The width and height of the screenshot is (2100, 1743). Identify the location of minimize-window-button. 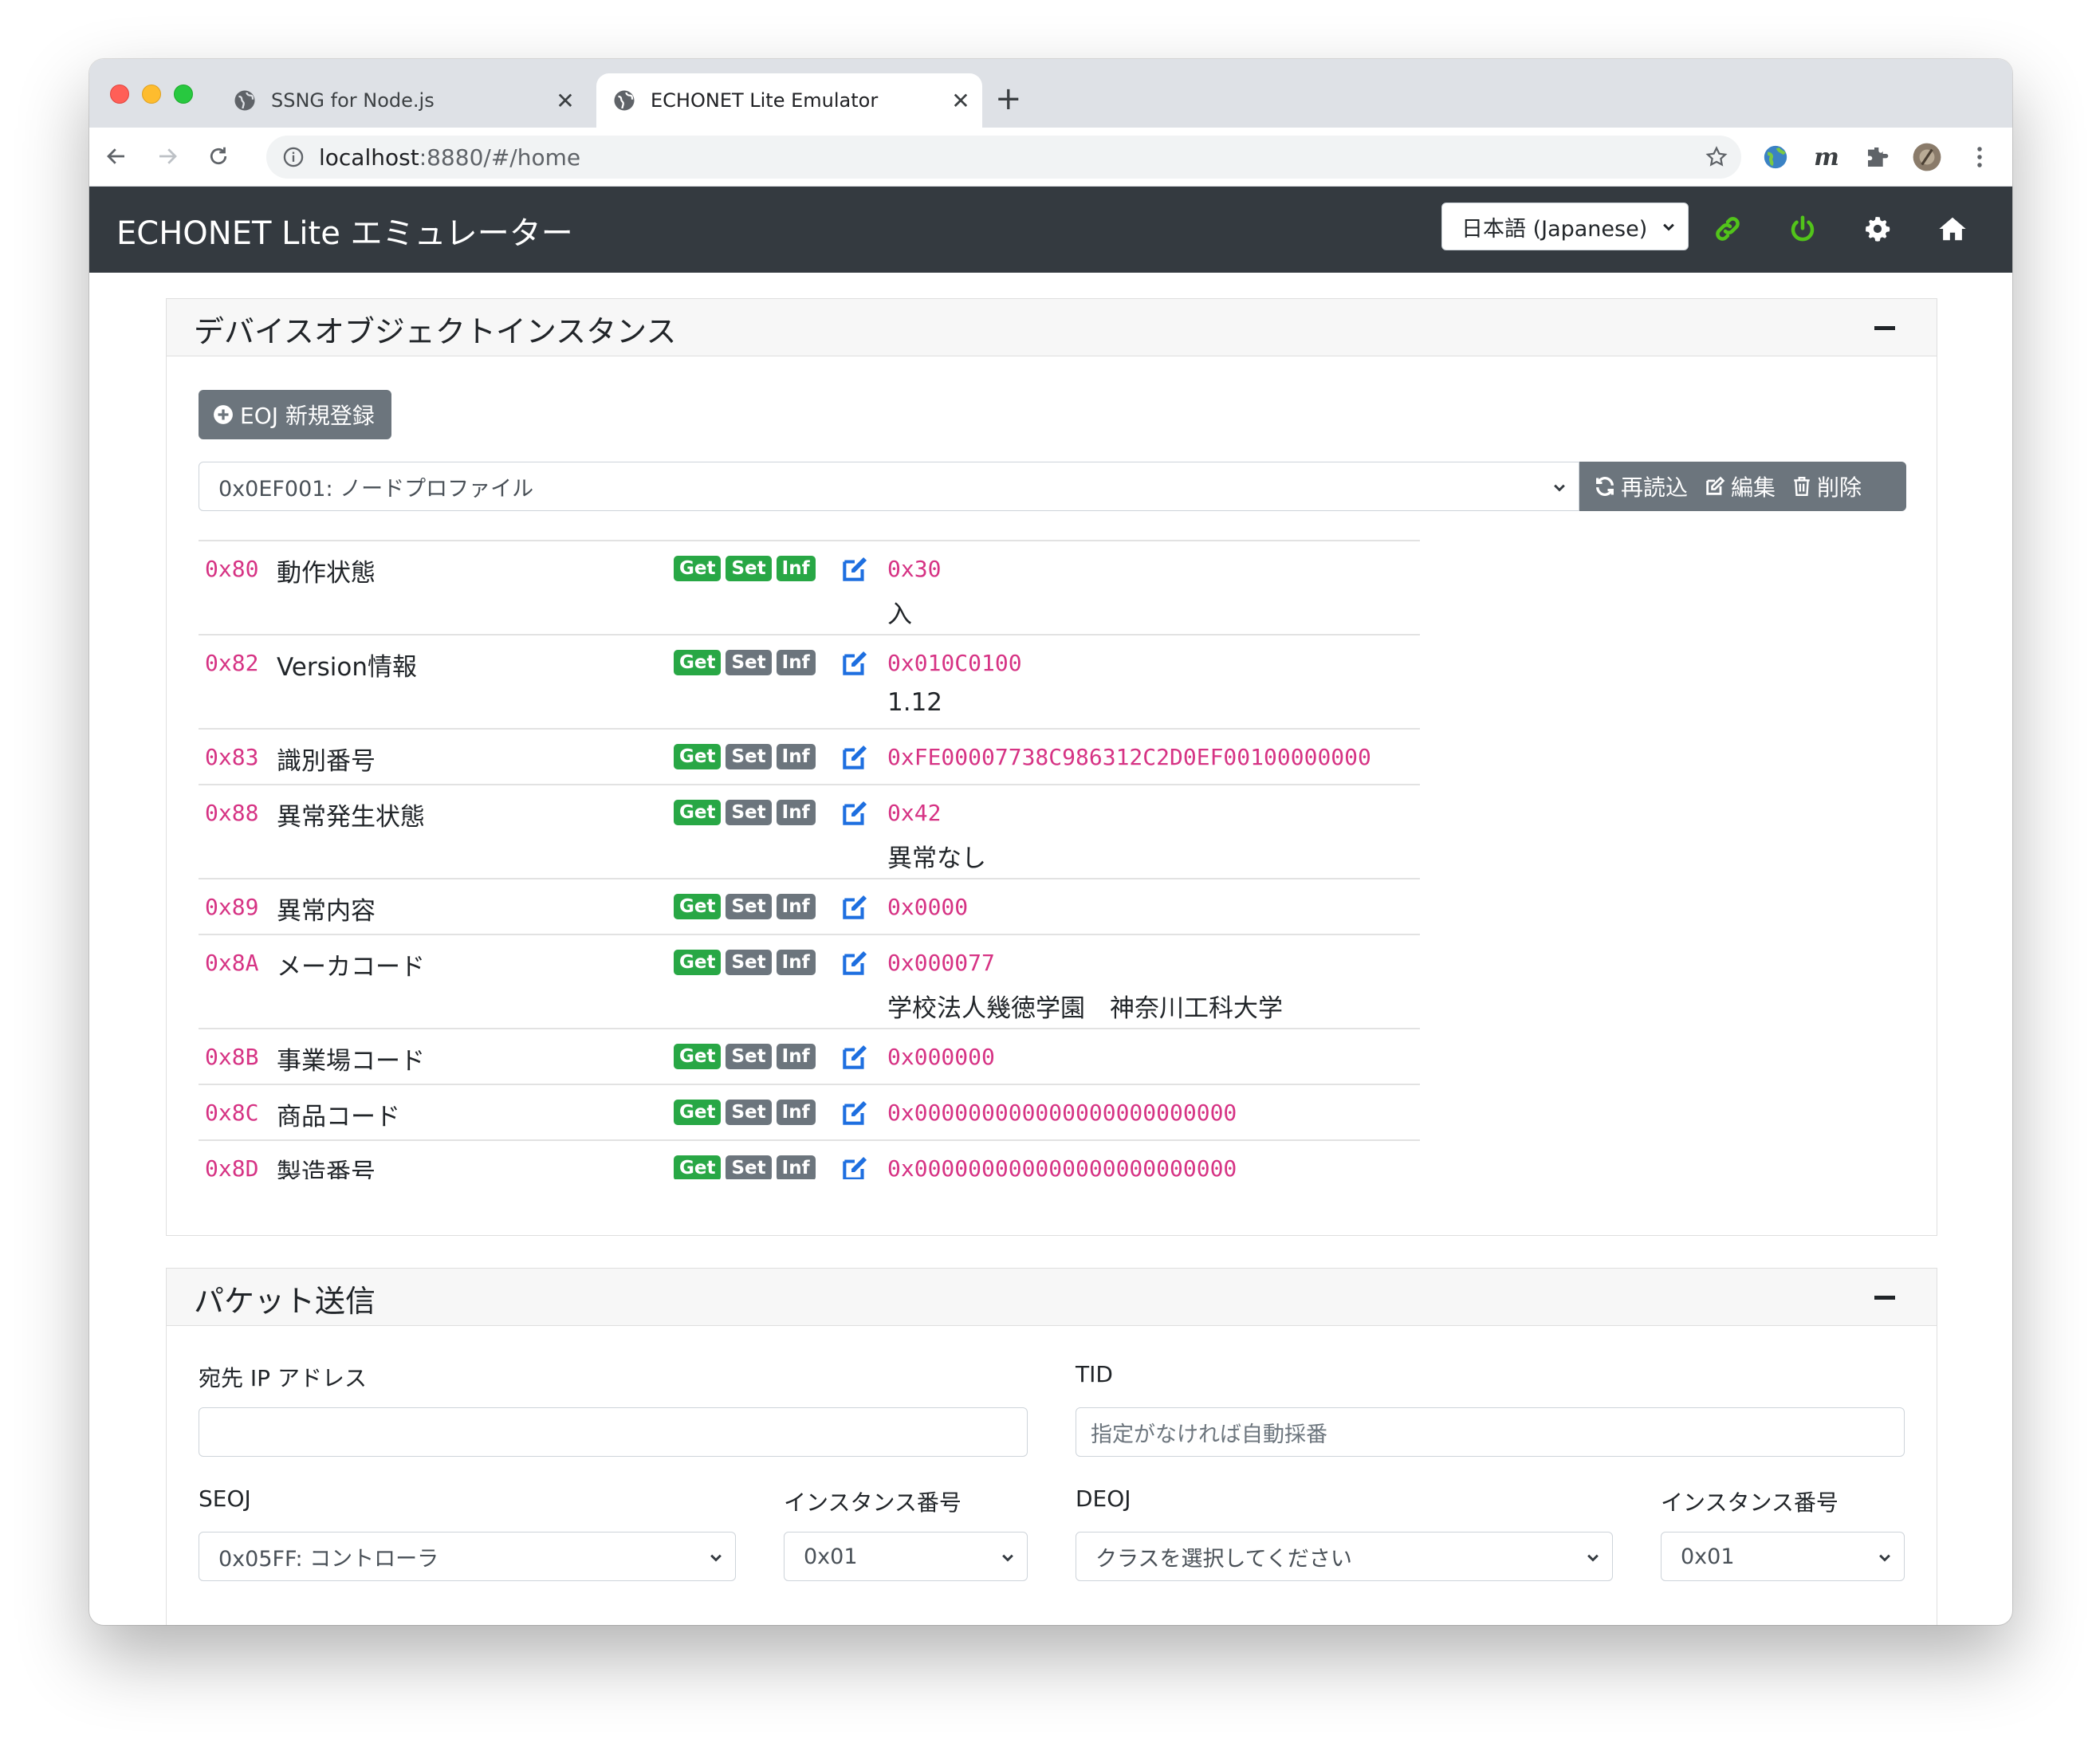
(151, 94).